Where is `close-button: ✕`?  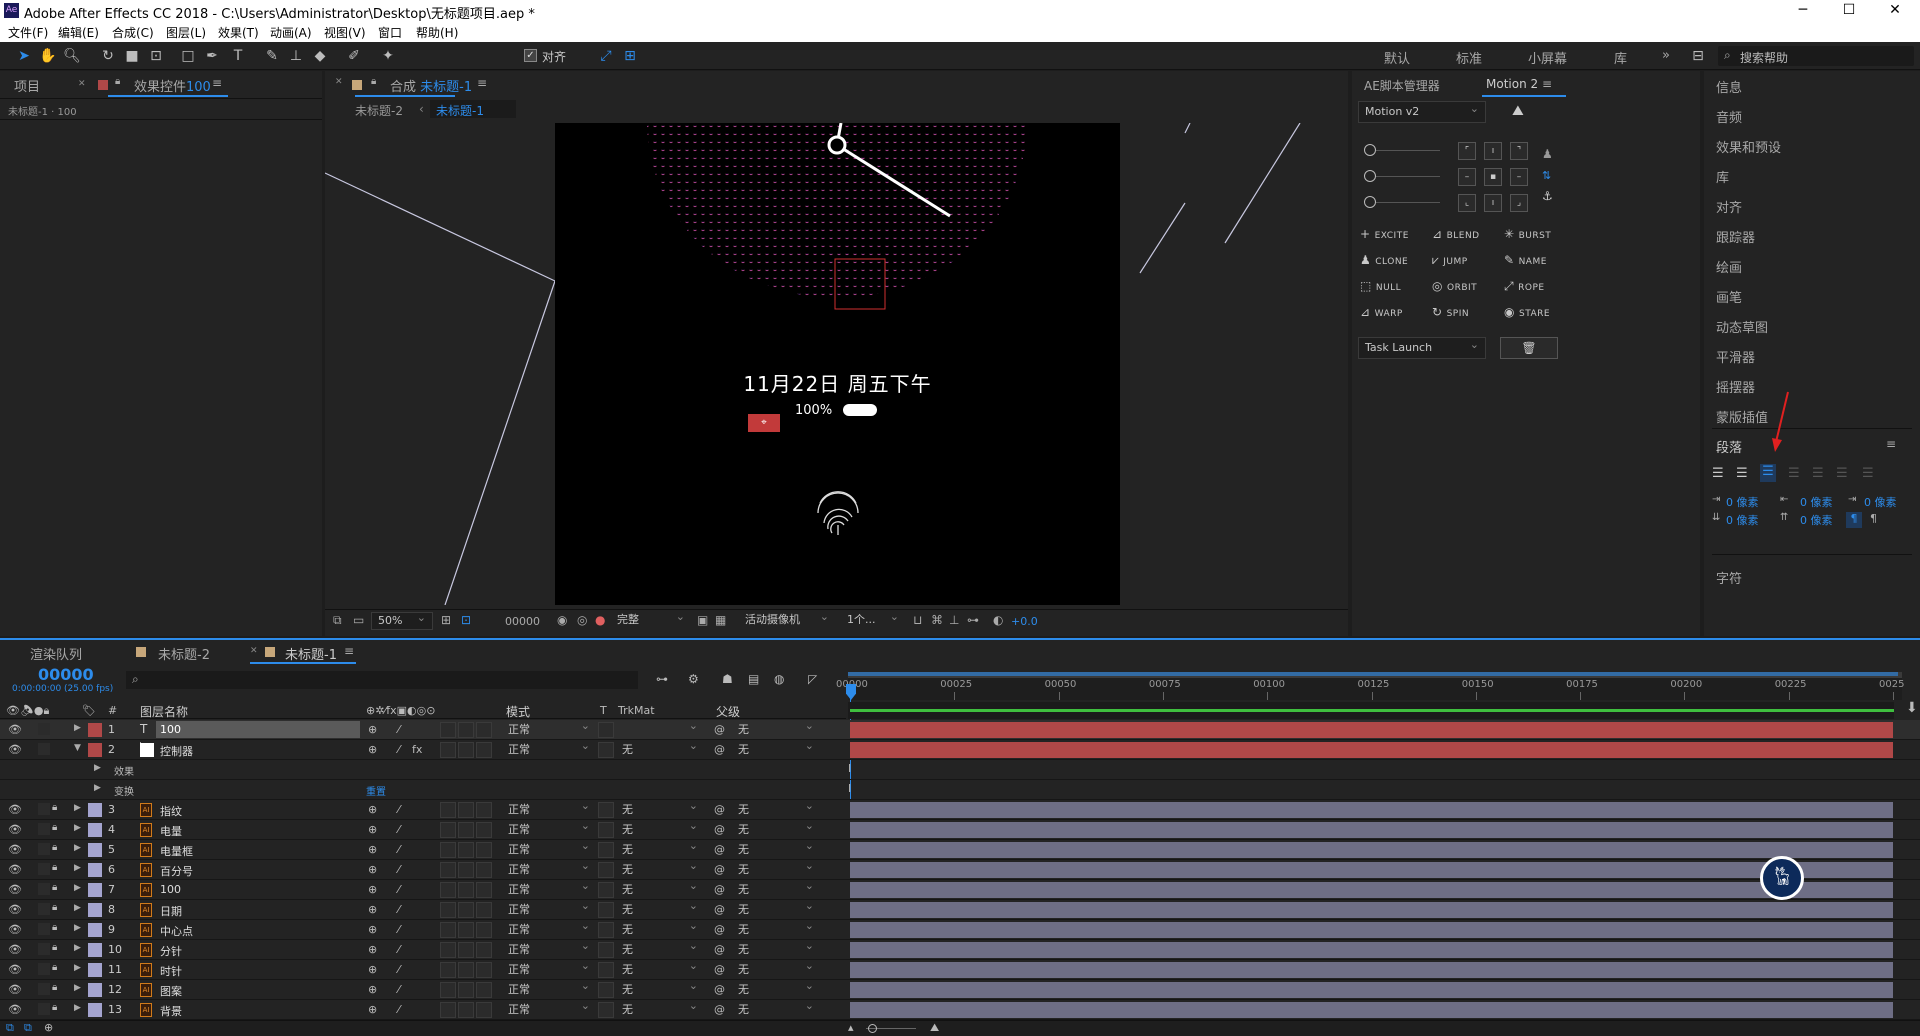 close-button: ✕ is located at coordinates (1895, 11).